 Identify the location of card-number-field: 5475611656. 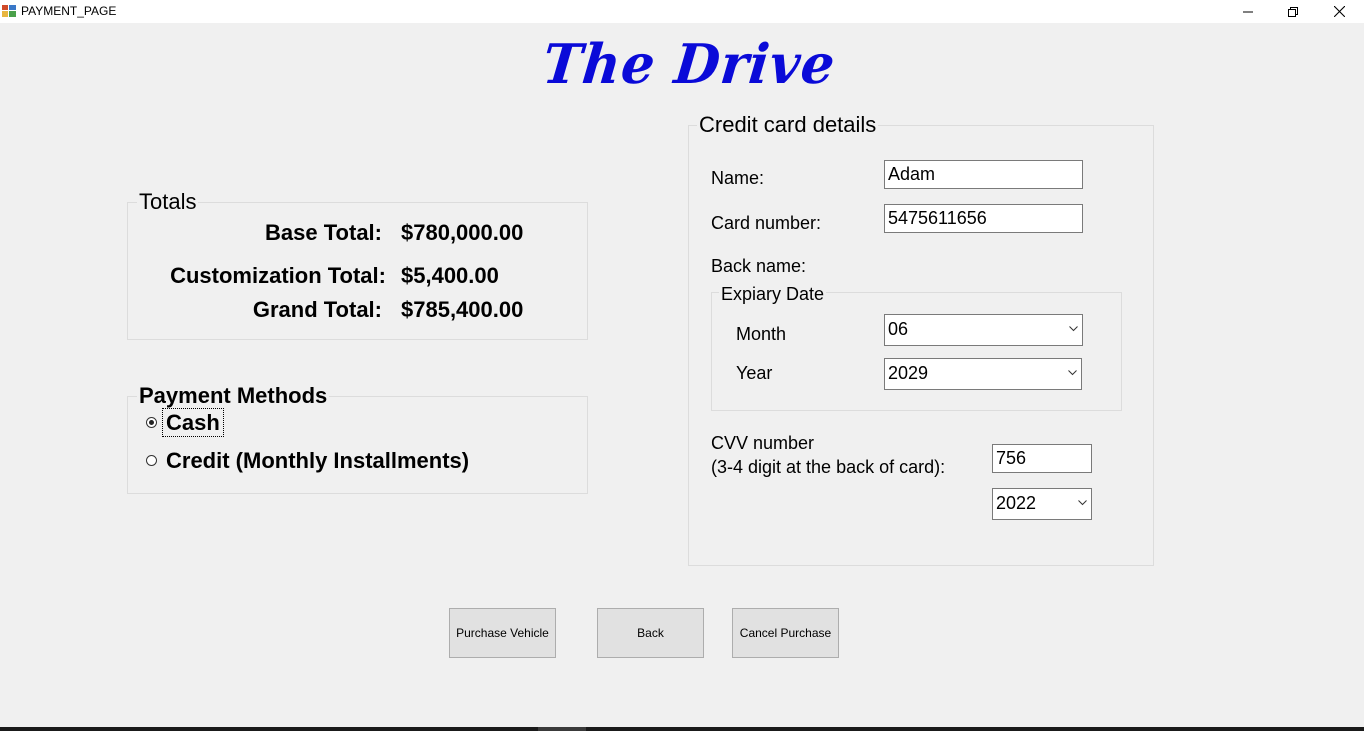
(983, 218).